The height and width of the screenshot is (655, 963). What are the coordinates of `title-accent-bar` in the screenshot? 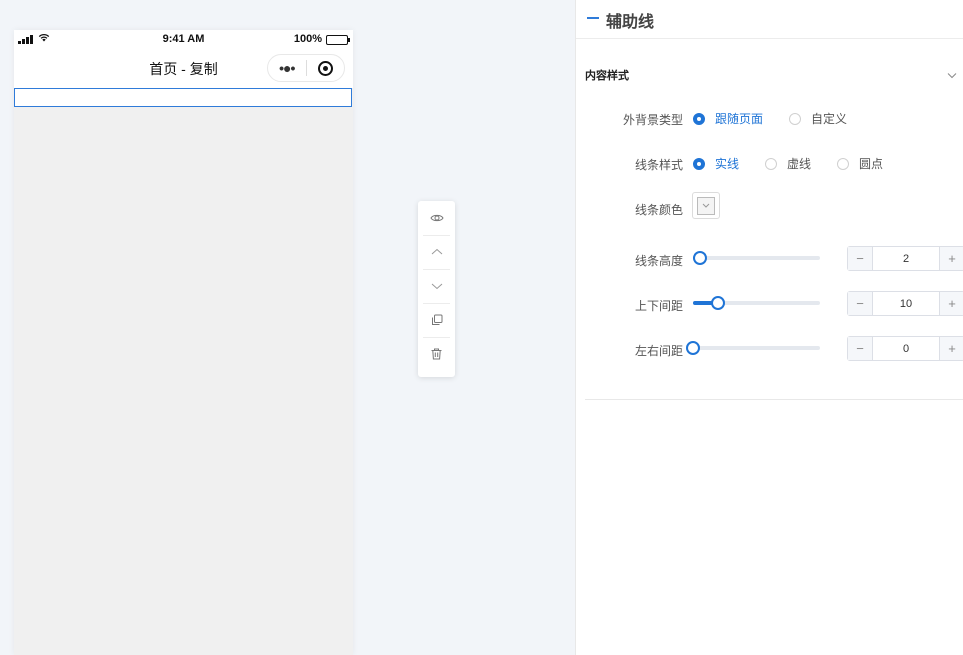 It's located at (593, 18).